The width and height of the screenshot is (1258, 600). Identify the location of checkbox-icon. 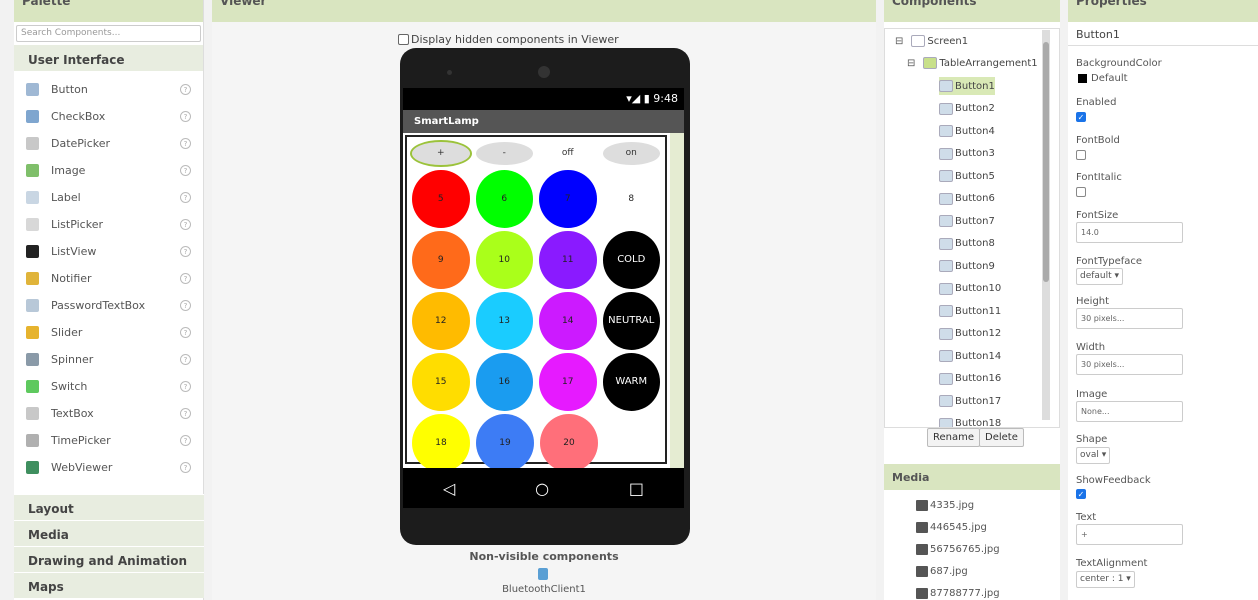
(403, 39).